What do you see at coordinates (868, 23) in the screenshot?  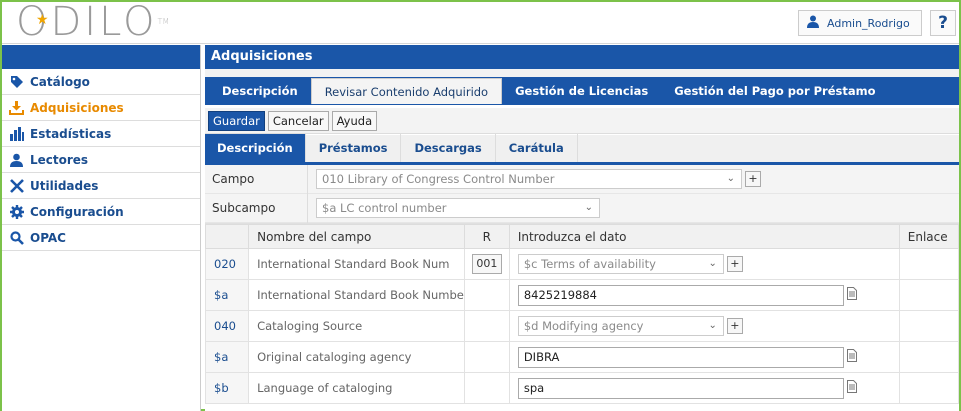 I see `user-name: Admin_Rodrigo` at bounding box center [868, 23].